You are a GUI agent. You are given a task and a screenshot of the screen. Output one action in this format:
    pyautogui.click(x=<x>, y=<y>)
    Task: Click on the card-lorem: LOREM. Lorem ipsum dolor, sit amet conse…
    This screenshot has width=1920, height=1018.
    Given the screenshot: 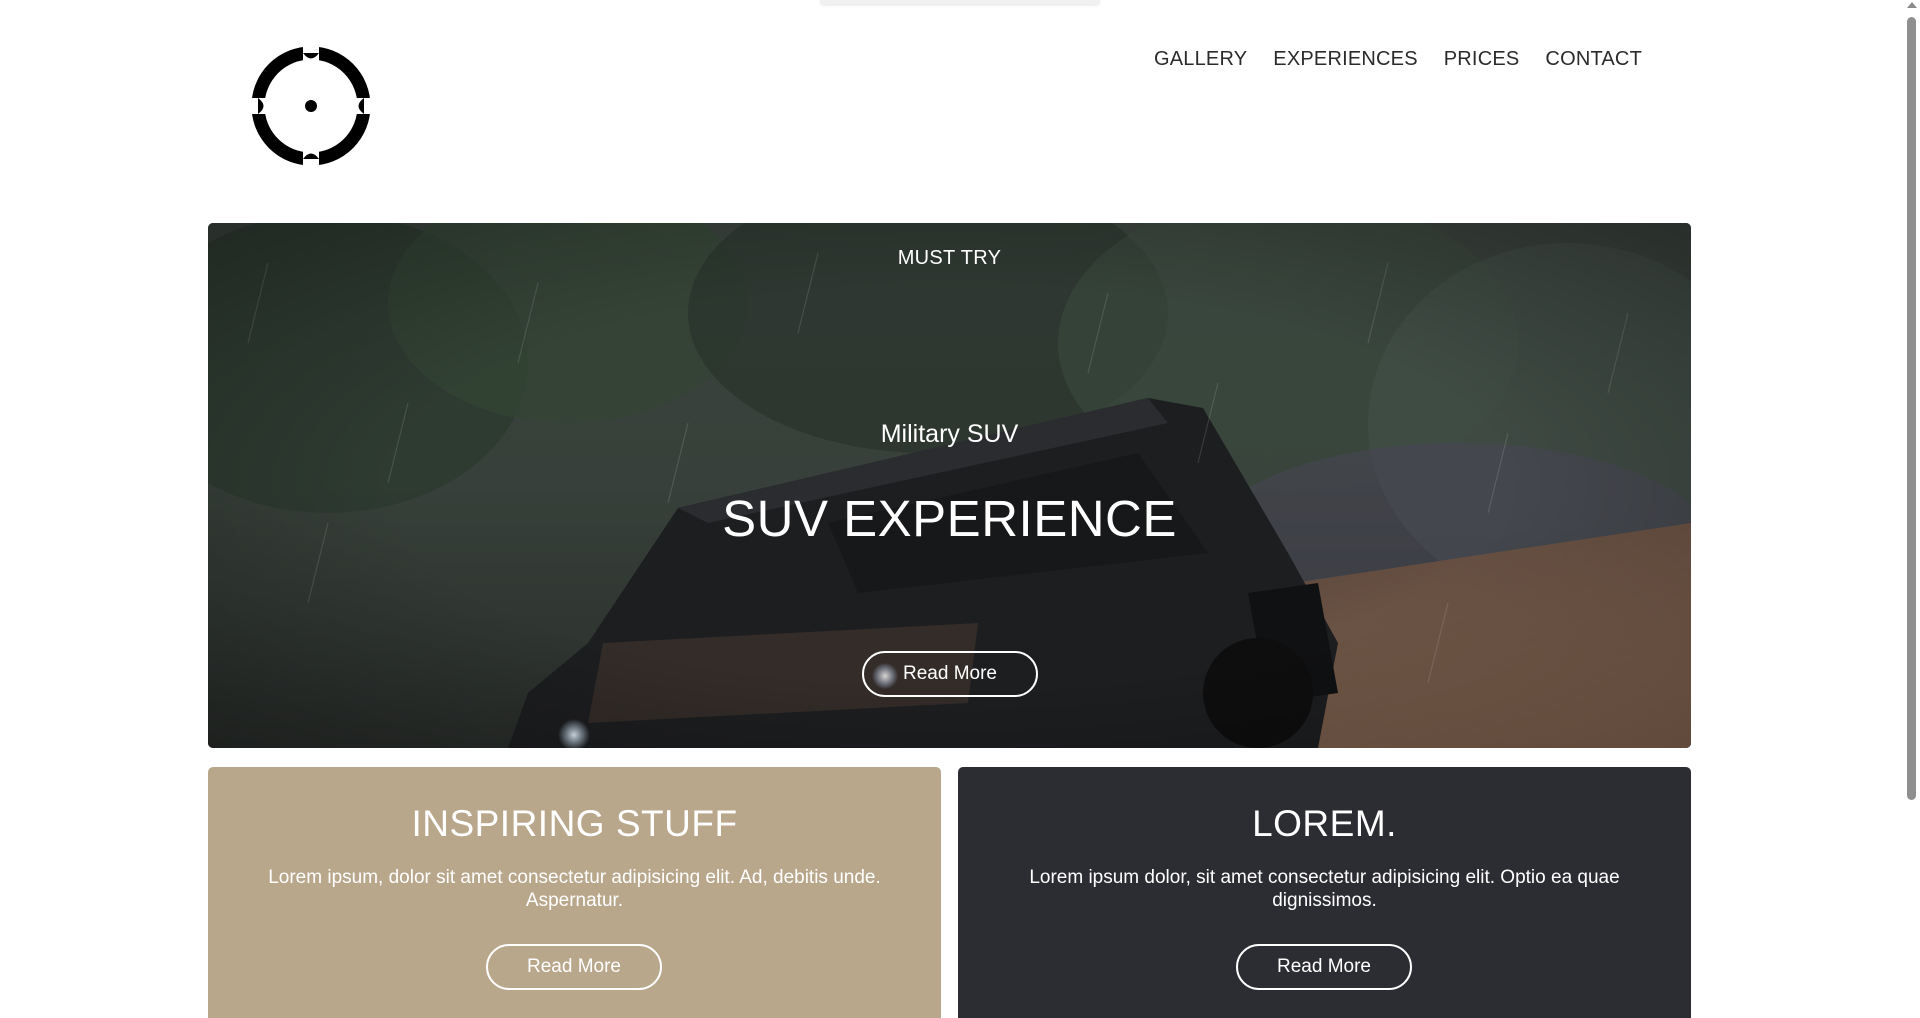 What is the action you would take?
    pyautogui.click(x=1324, y=892)
    